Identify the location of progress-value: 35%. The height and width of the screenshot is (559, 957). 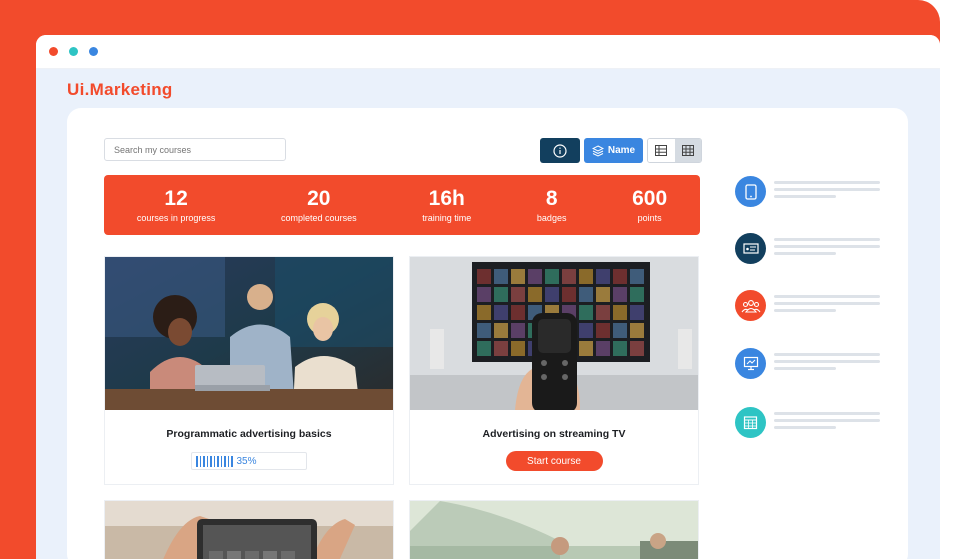
(246, 461).